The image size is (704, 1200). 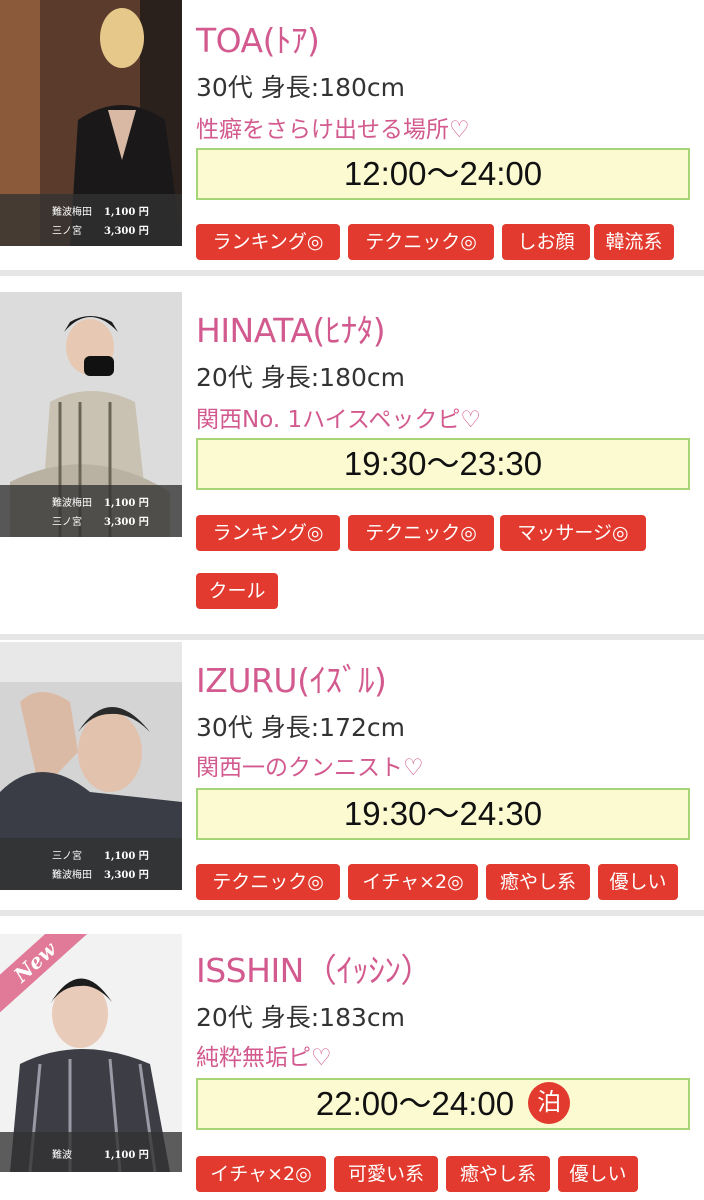 What do you see at coordinates (237, 591) in the screenshot?
I see `tag: クール` at bounding box center [237, 591].